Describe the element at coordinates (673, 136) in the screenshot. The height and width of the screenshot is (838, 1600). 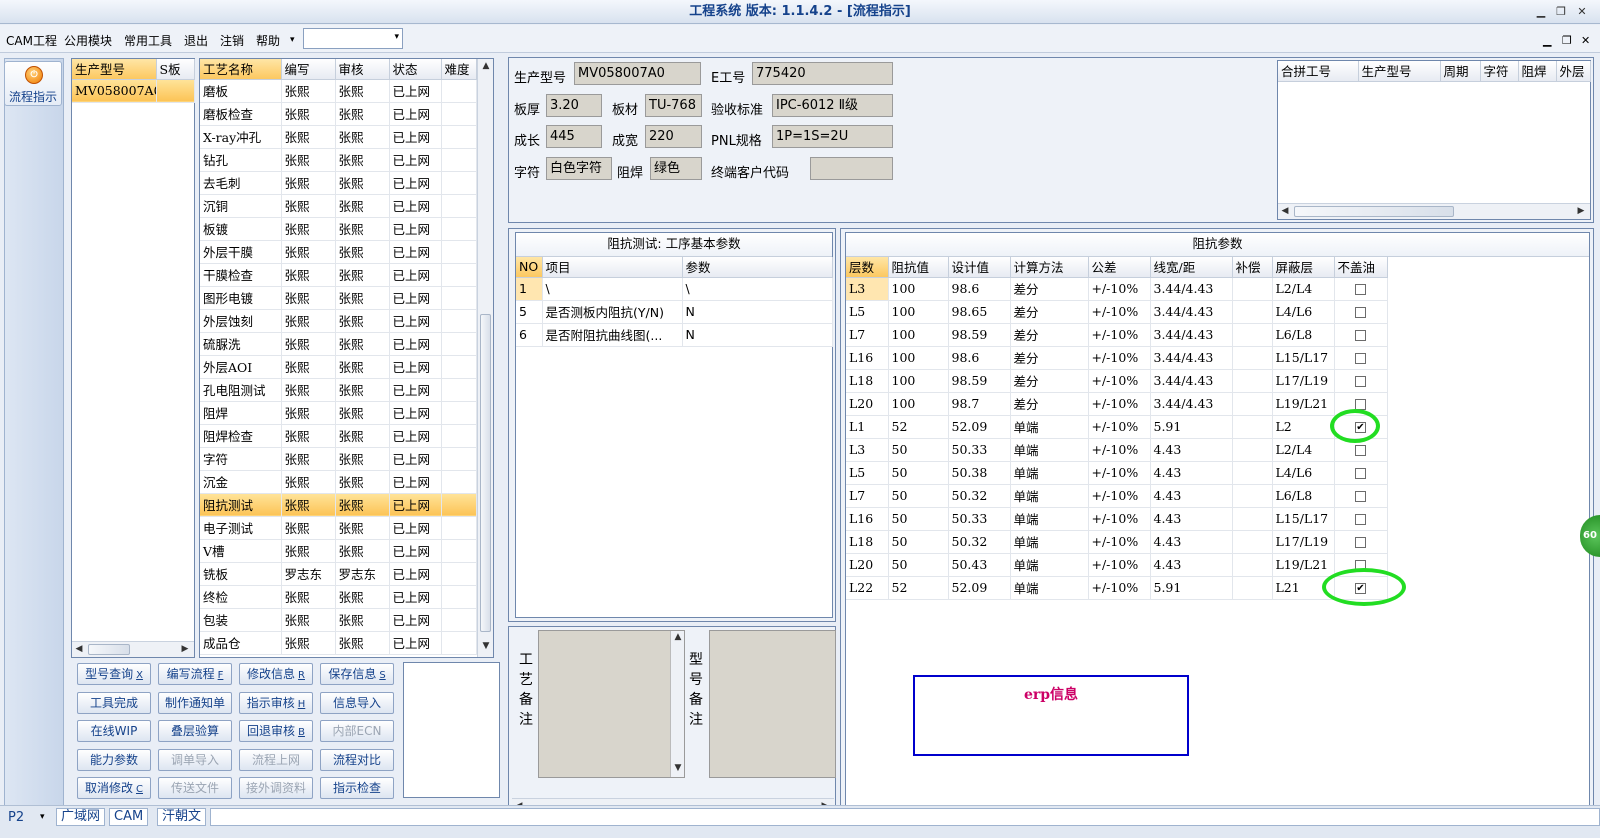
I see `width-field: 220` at that location.